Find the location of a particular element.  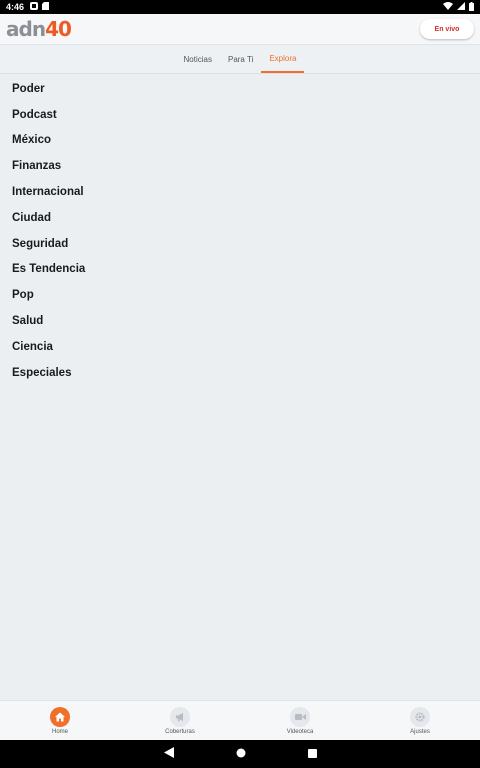

section-item-pop: Pop is located at coordinates (240, 295).